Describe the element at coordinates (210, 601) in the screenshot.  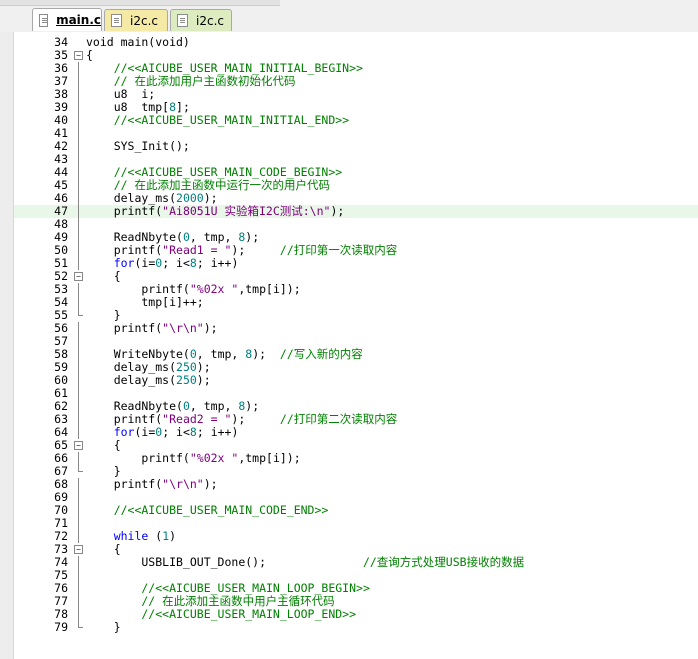
I see `code-token: // 在此添加主函数中用户主循环代码` at that location.